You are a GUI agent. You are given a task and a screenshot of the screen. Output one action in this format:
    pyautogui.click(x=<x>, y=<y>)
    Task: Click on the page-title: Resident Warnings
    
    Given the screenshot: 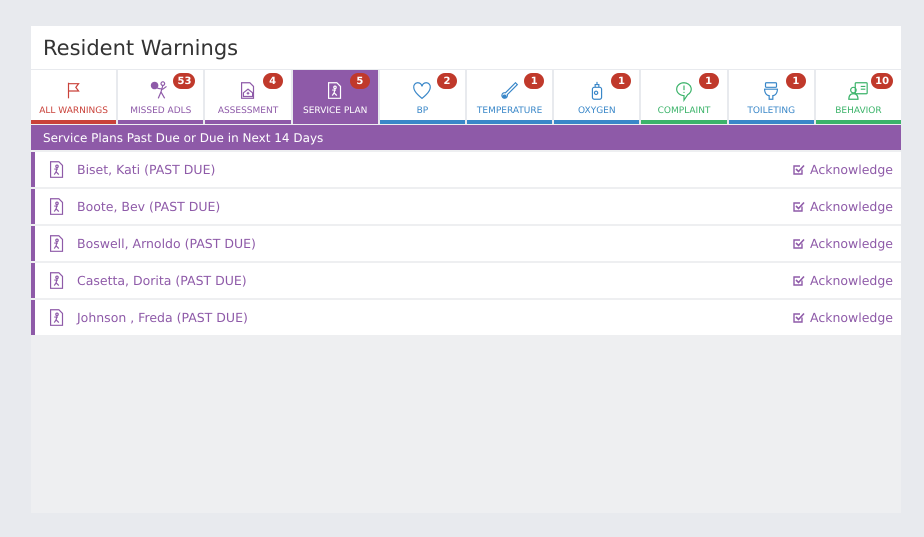 What is the action you would take?
    pyautogui.click(x=140, y=48)
    